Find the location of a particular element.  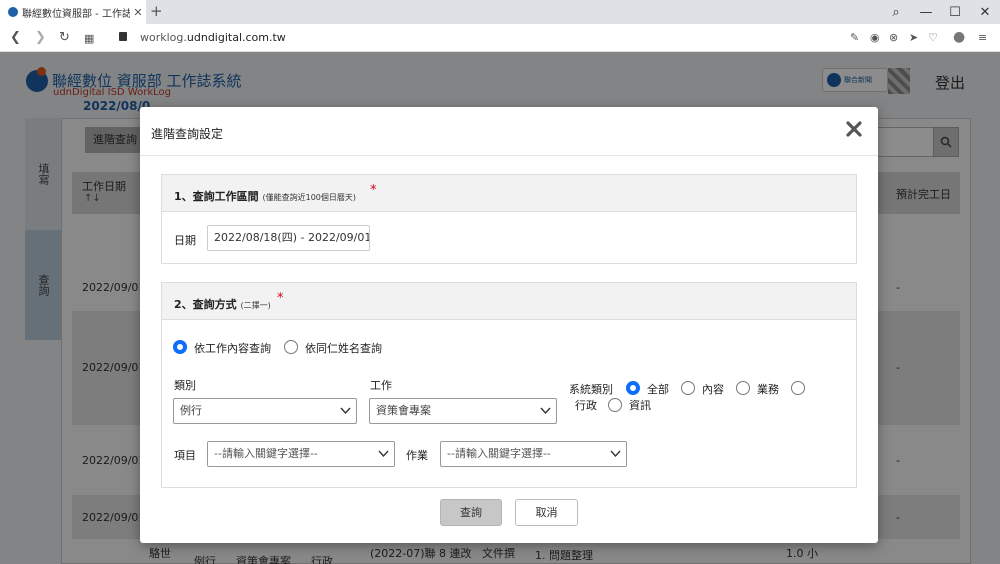

browser-search-icon: ⌕ is located at coordinates (896, 12).